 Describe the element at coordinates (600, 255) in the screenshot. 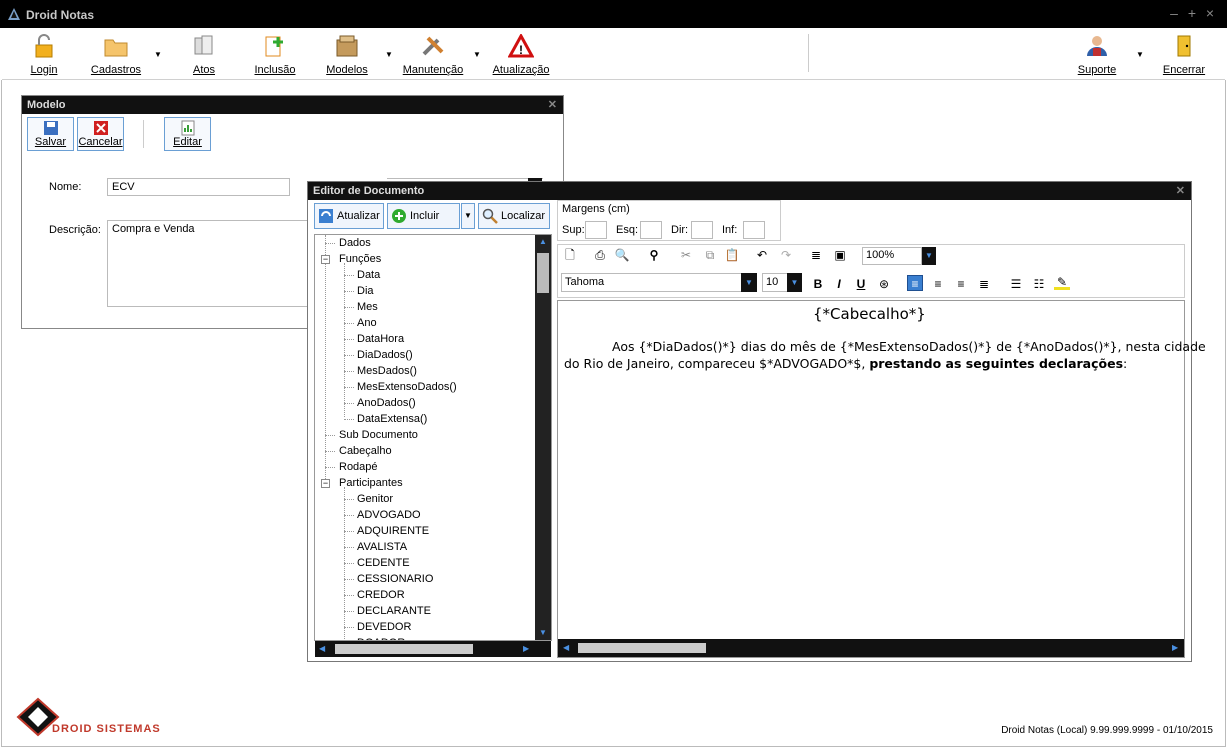

I see `print-icon: ⎙` at that location.